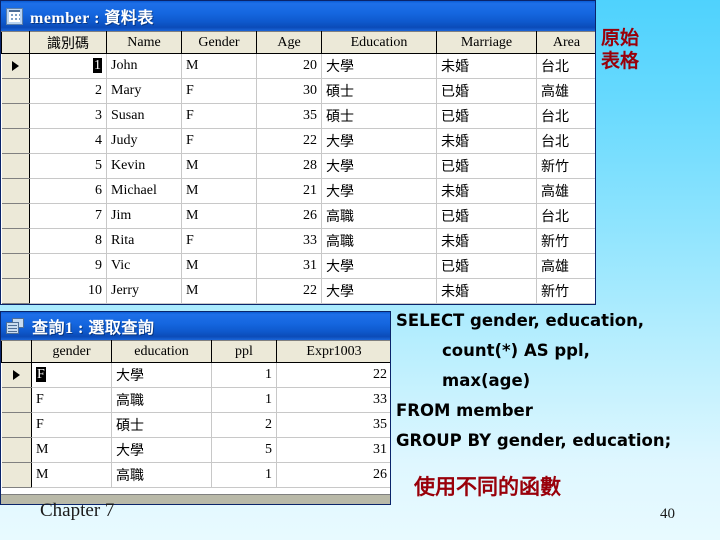 The height and width of the screenshot is (540, 720). I want to click on member-cell-name: Michael, so click(144, 191).